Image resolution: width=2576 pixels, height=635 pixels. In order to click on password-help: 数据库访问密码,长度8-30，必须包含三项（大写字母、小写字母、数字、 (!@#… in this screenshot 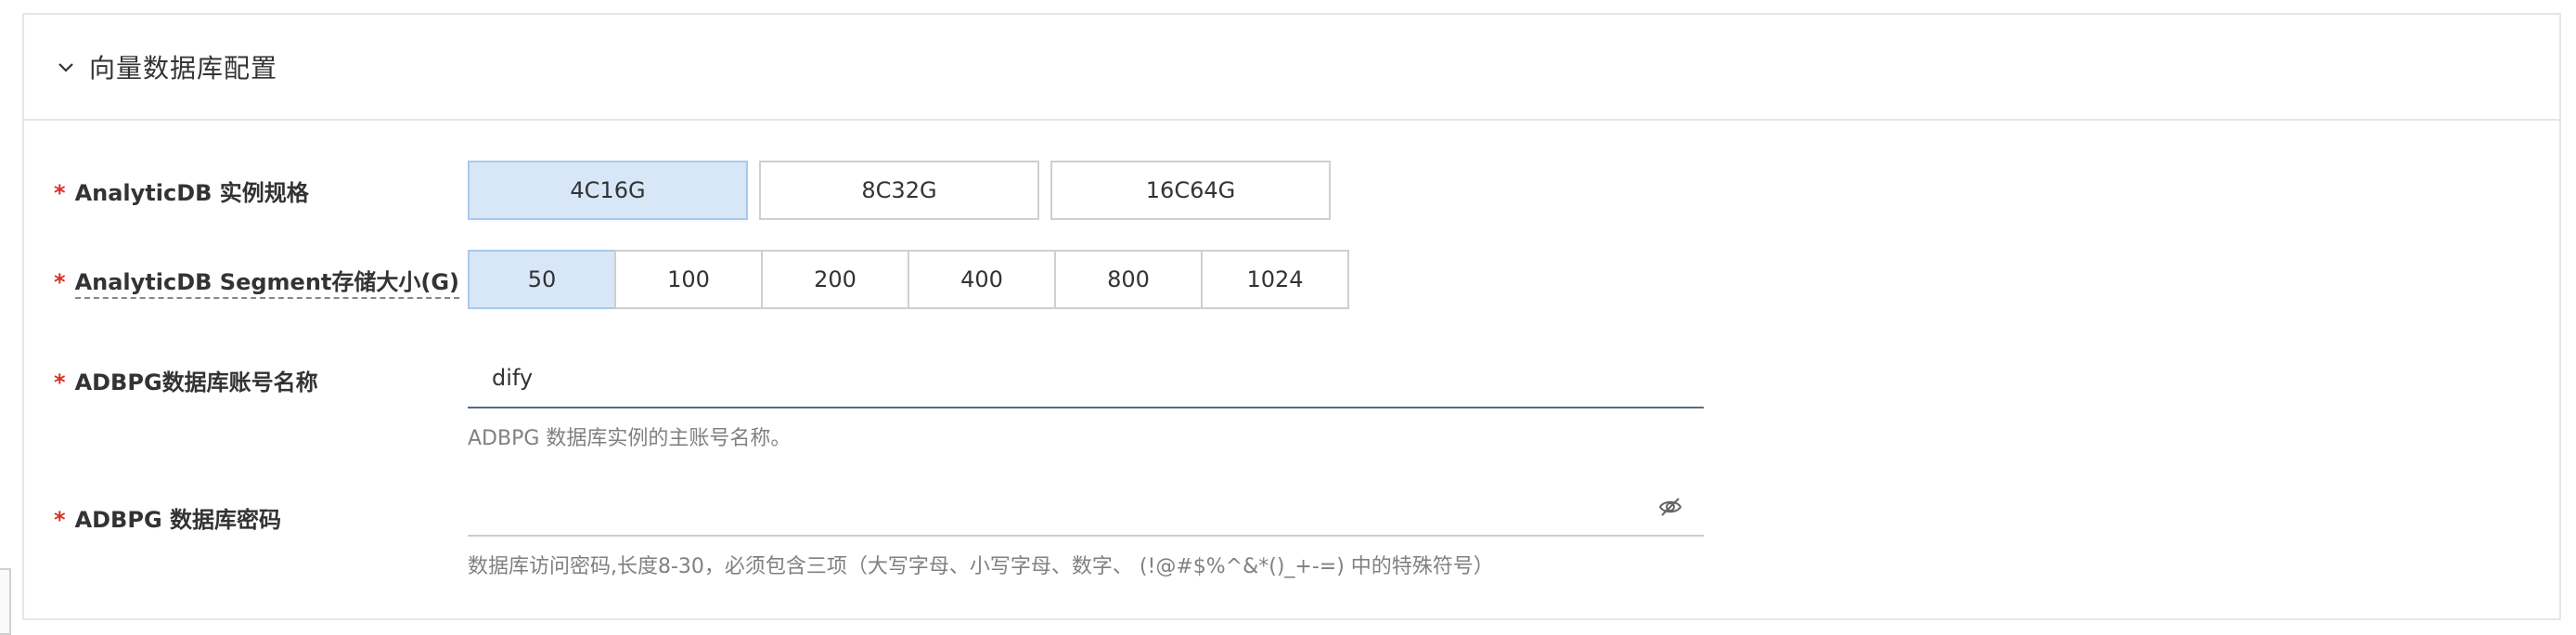, I will do `click(981, 566)`.